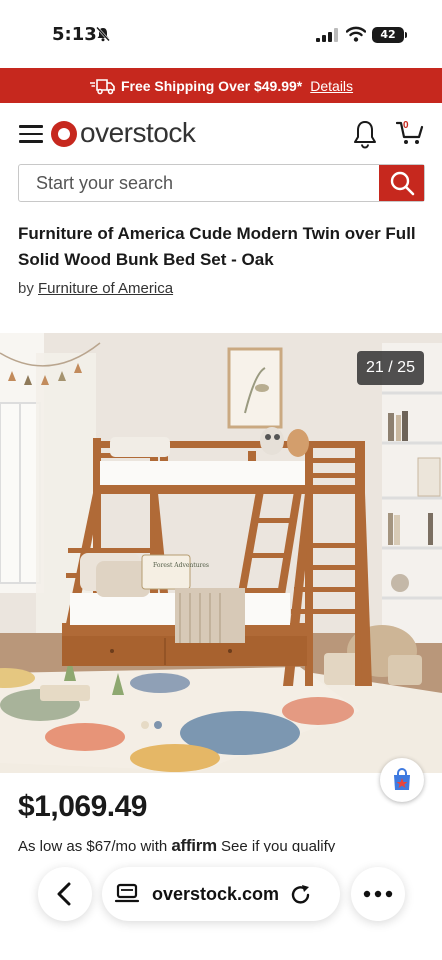  What do you see at coordinates (331, 86) in the screenshot?
I see `promo-details-link: Details` at bounding box center [331, 86].